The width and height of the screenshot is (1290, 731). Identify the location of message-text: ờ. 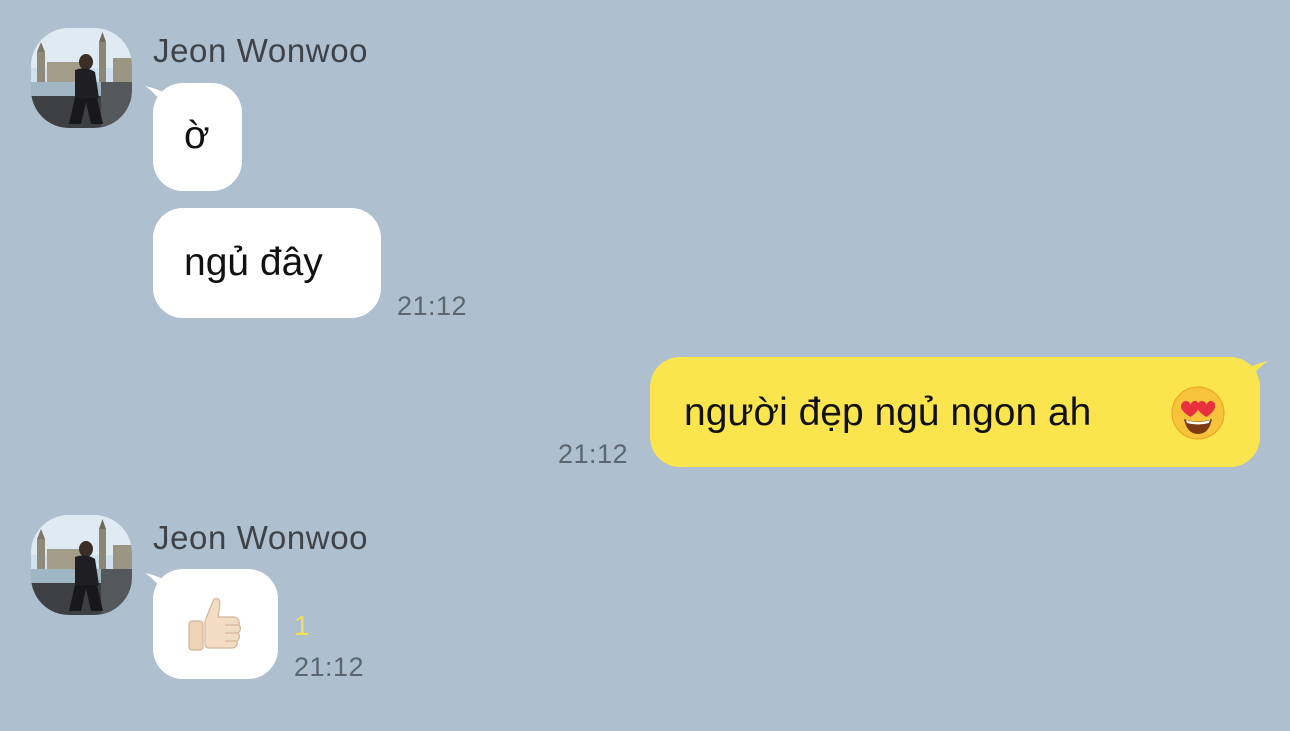
(197, 135).